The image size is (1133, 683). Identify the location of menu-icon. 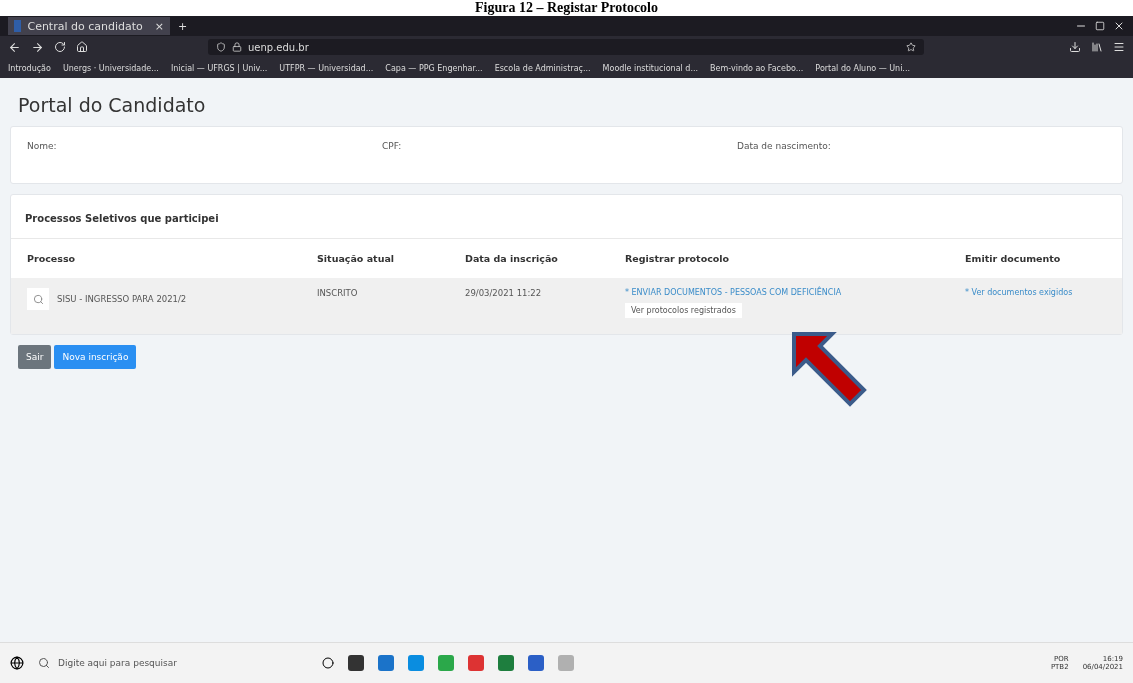
(1119, 47).